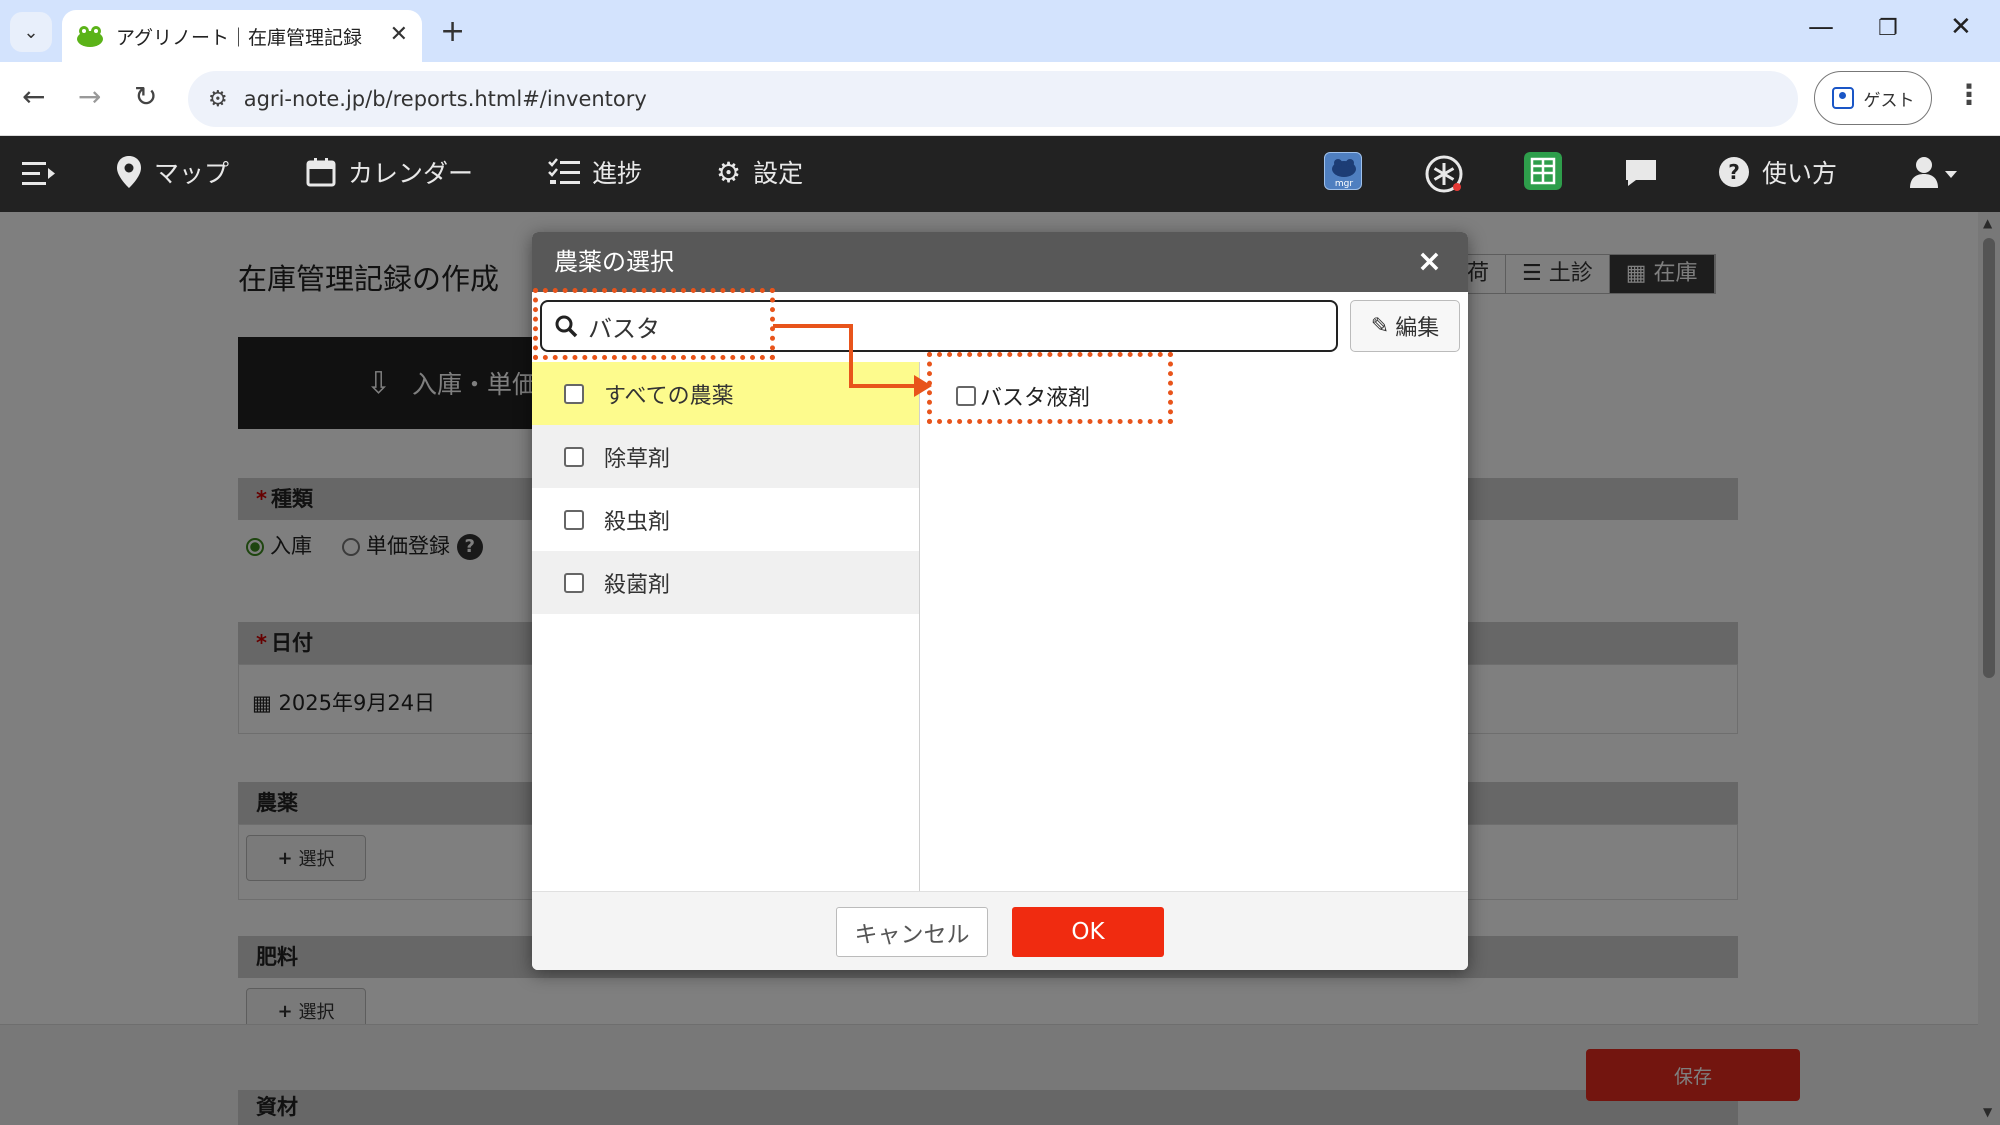 The height and width of the screenshot is (1125, 2000). What do you see at coordinates (729, 172) in the screenshot?
I see `gear-icon: ⚙` at bounding box center [729, 172].